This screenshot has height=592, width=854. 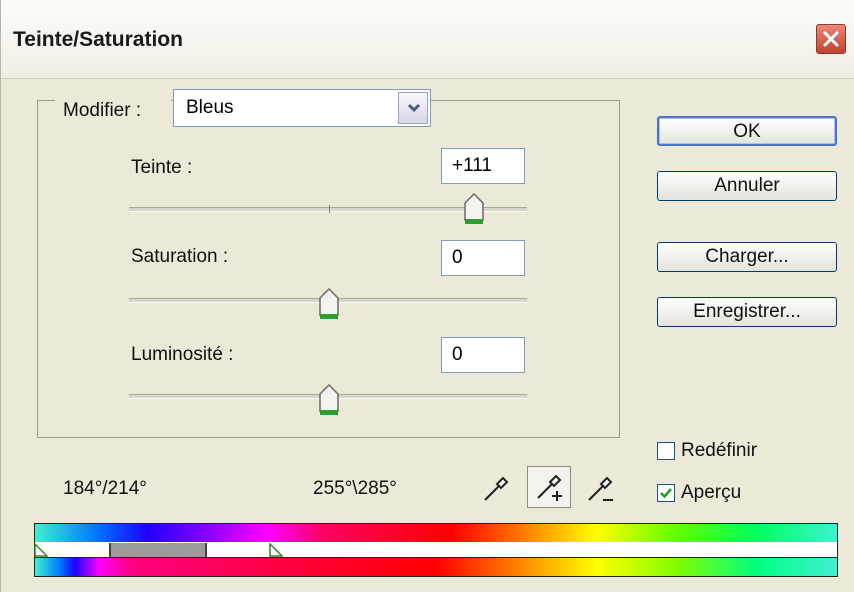 I want to click on colorize-label: Redéfinir, so click(x=719, y=450).